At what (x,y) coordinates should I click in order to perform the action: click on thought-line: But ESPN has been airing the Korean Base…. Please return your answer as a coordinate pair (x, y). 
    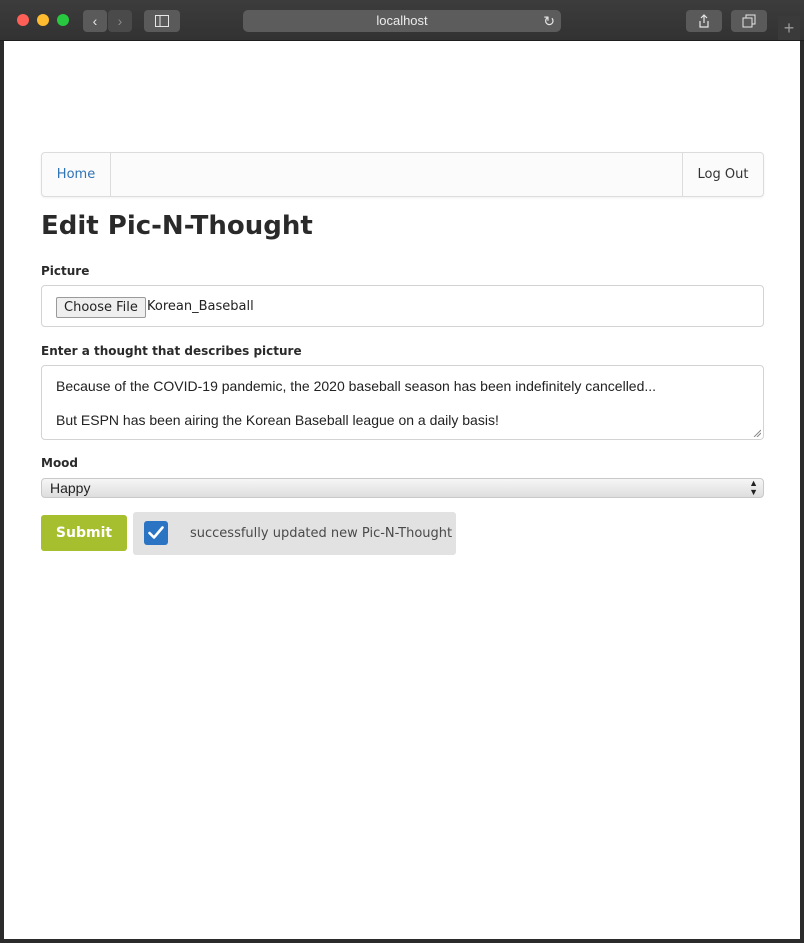
    Looking at the image, I should click on (277, 420).